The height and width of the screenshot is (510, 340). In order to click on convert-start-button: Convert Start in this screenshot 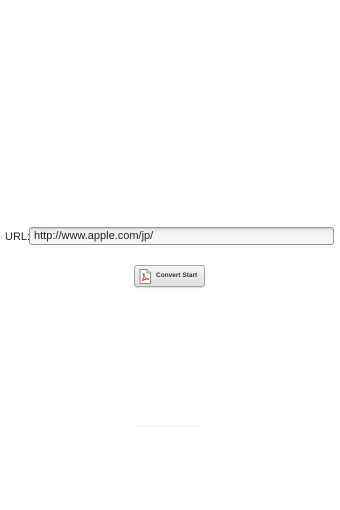, I will do `click(169, 276)`.